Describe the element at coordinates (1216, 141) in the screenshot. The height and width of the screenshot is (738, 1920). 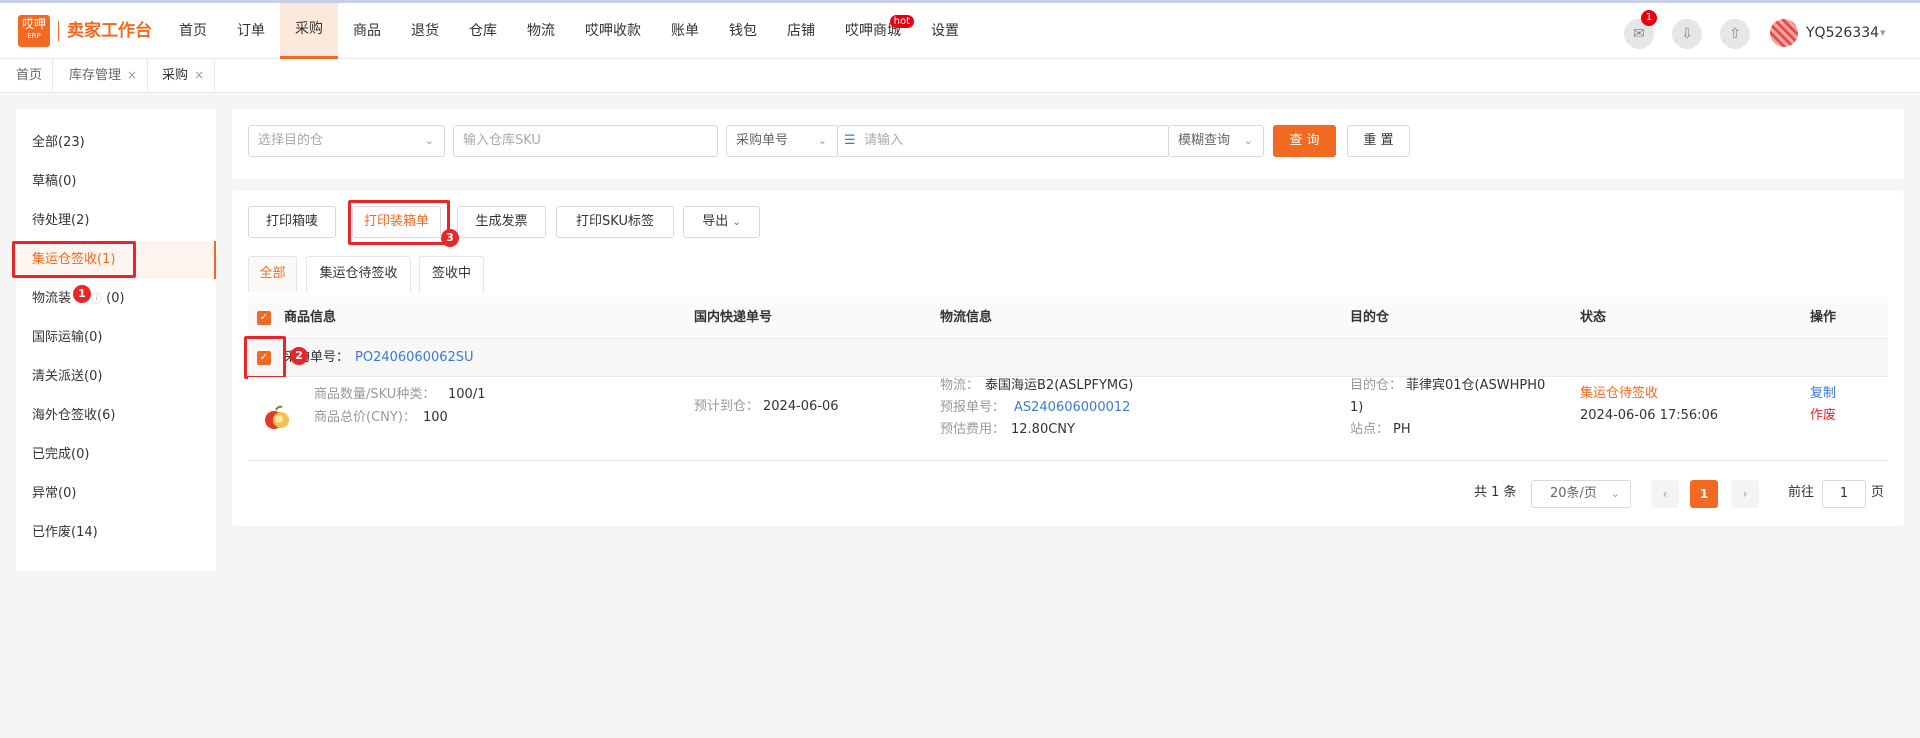
I see `match-mode-select: 模糊查询 ⌄` at that location.